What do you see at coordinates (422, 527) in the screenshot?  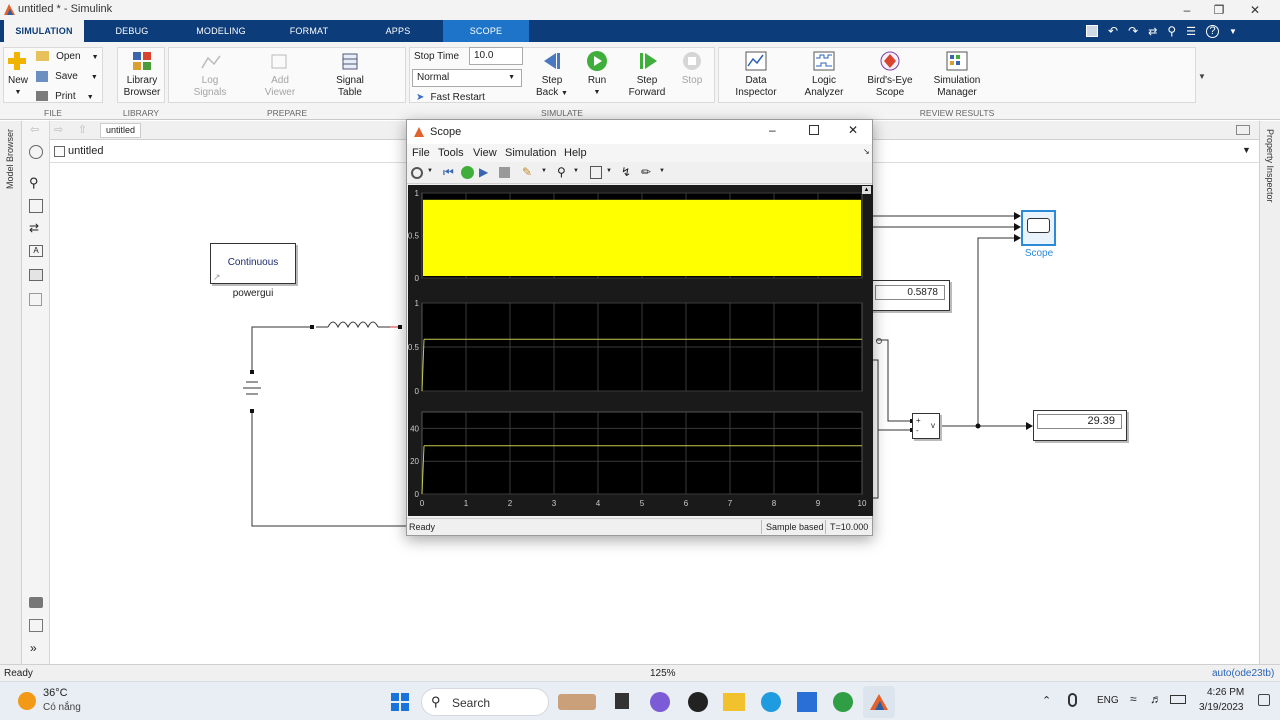 I see `scope-status-text: Ready` at bounding box center [422, 527].